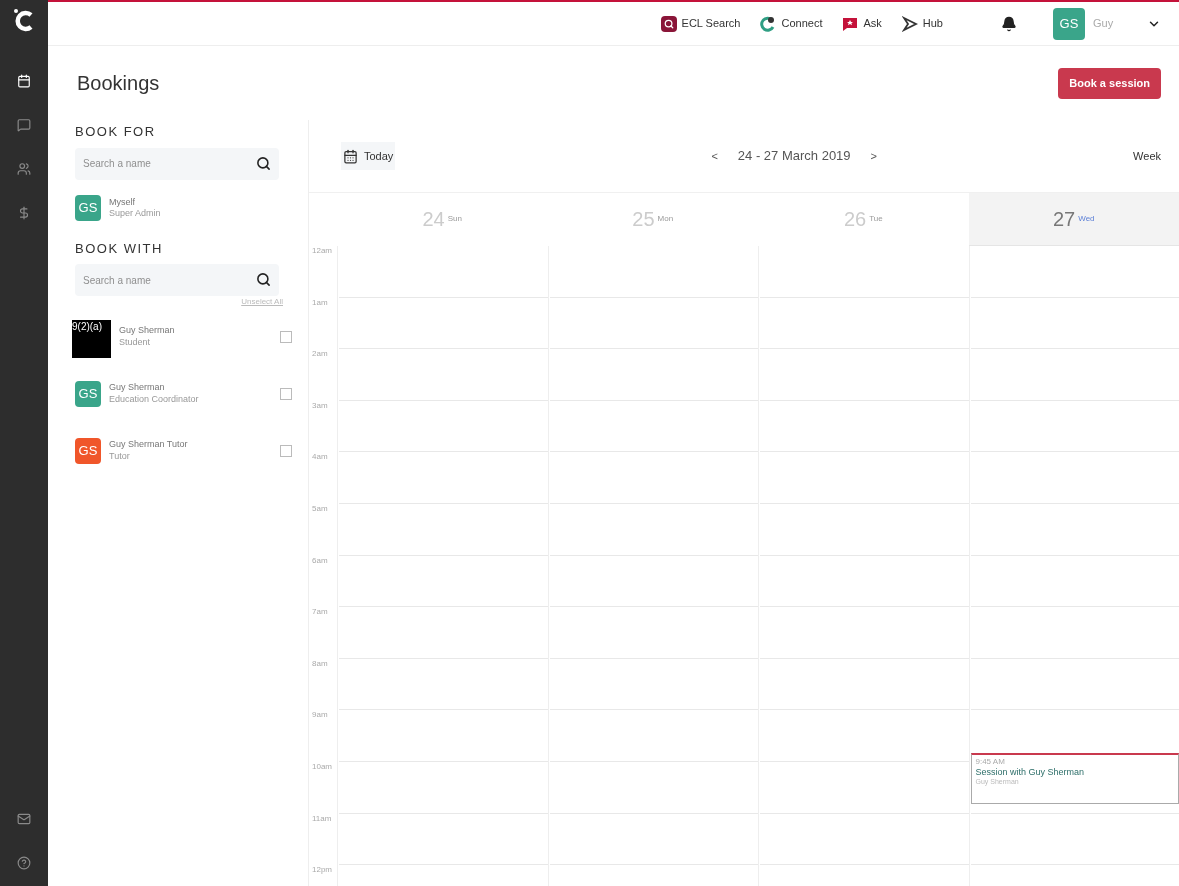 This screenshot has width=1179, height=886. Describe the element at coordinates (876, 219) in the screenshot. I see `weekday-label: Tue` at that location.